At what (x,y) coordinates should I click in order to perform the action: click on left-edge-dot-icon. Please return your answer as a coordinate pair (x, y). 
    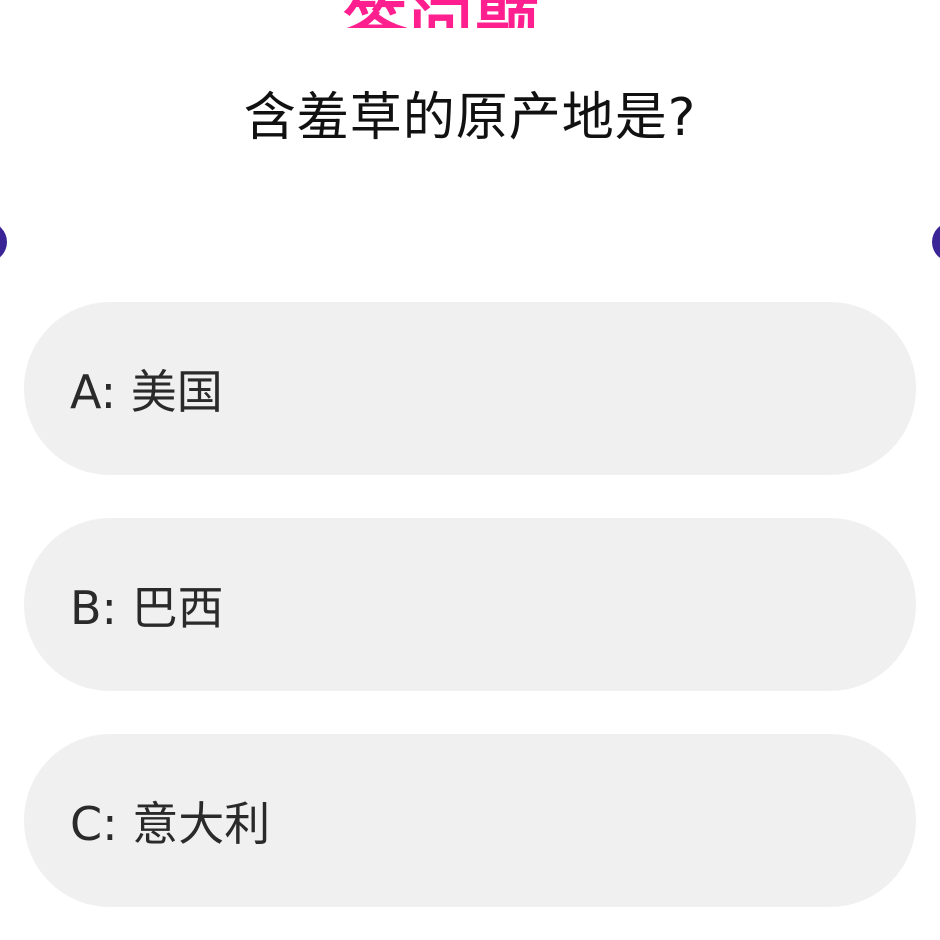
    Looking at the image, I should click on (3, 242).